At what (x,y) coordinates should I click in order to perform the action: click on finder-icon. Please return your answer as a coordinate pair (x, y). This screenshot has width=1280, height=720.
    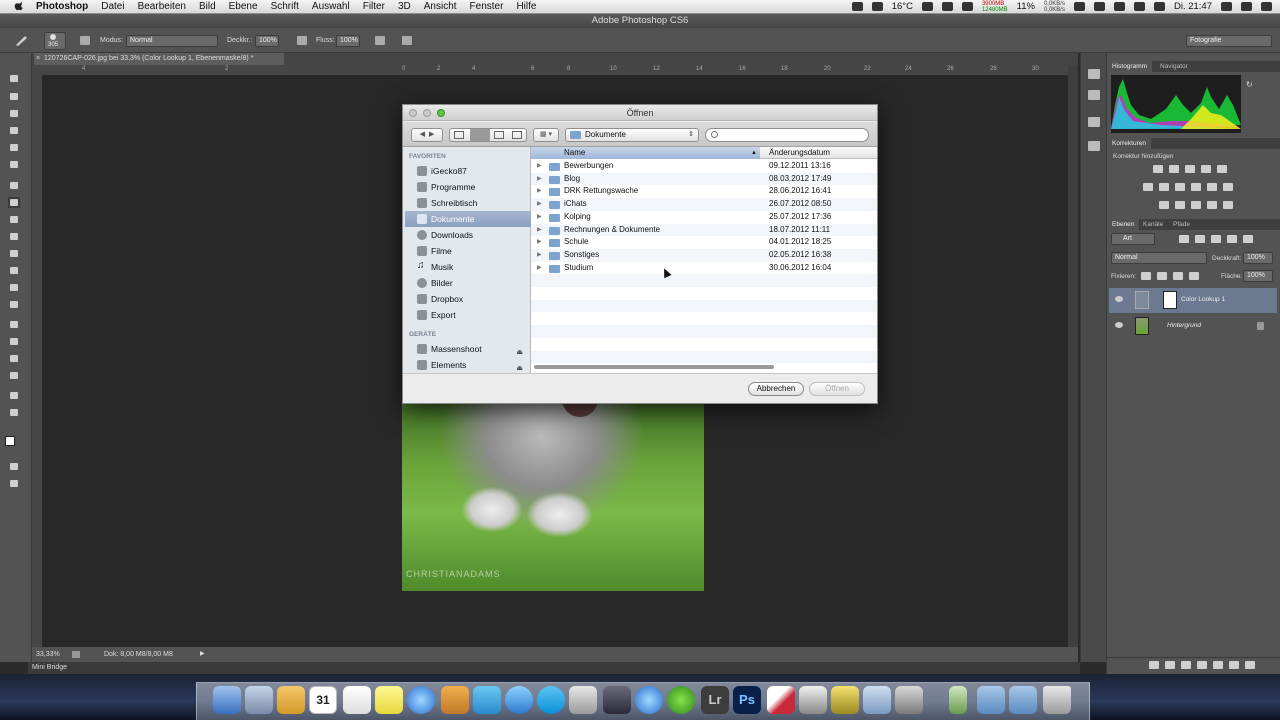
    Looking at the image, I should click on (227, 700).